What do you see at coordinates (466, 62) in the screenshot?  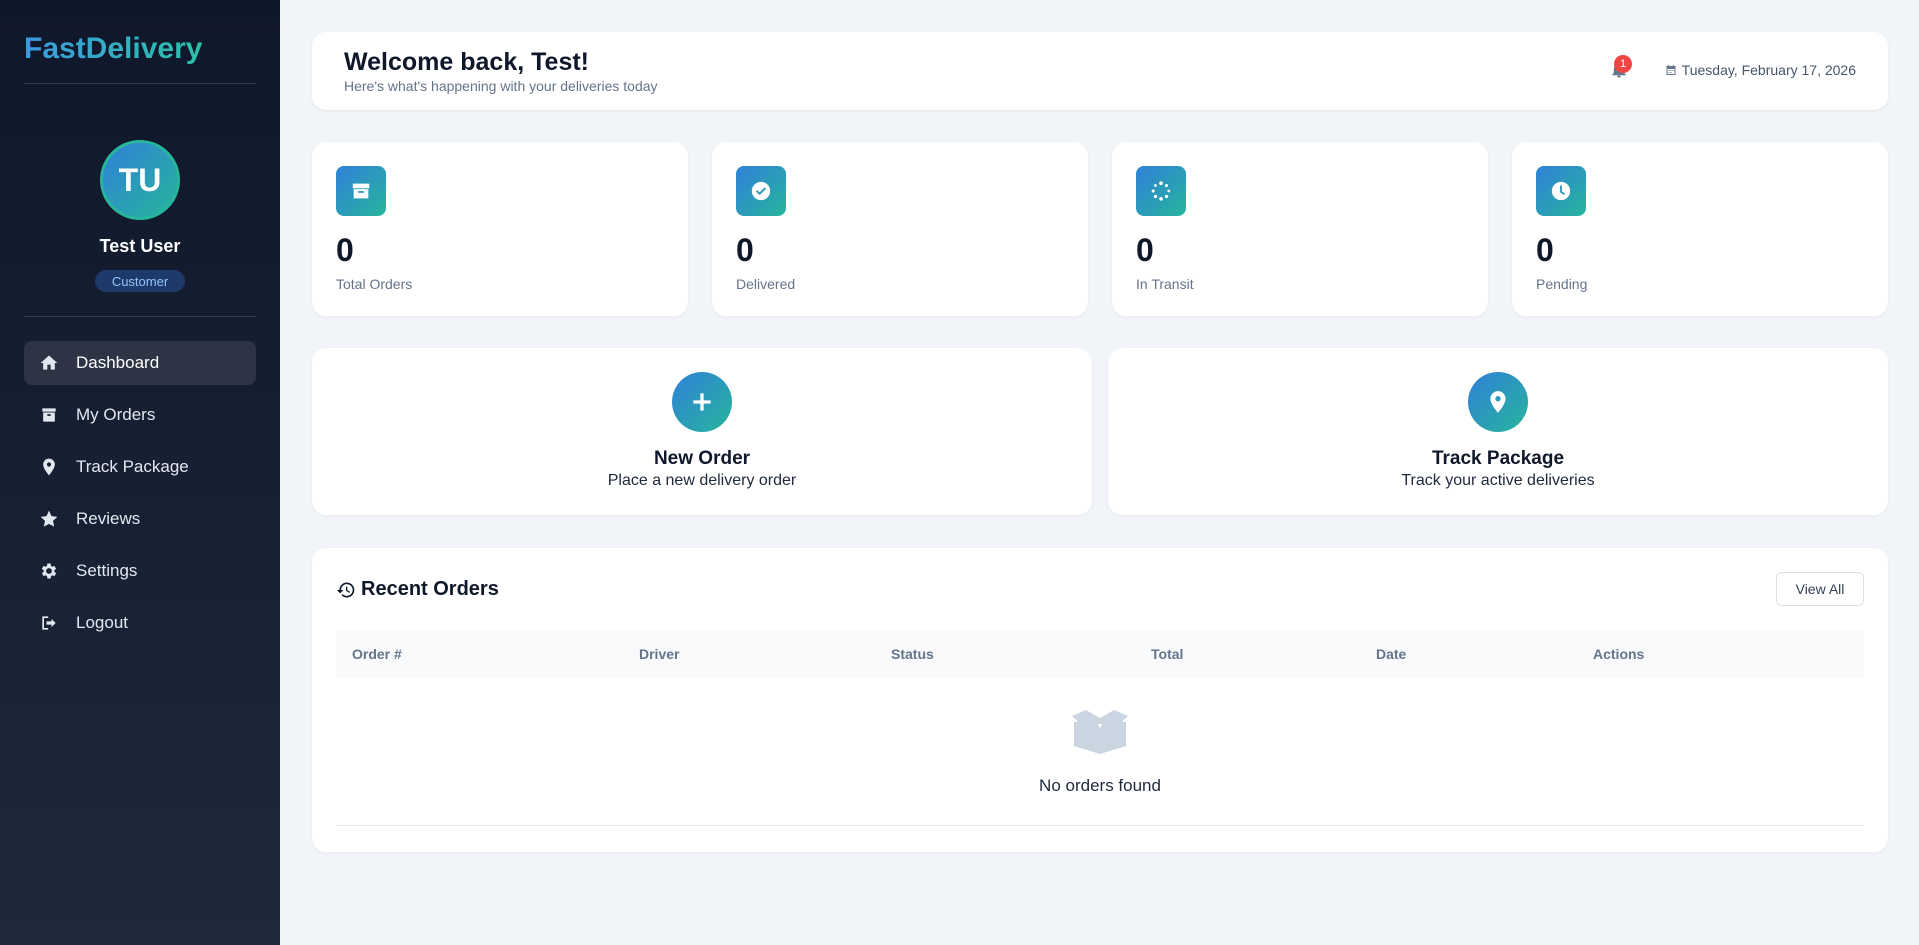 I see `page-title: Welcome back, Test!` at bounding box center [466, 62].